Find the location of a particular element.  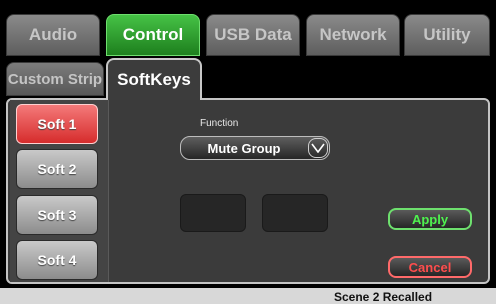

soft-key-4-button: Soft 4 is located at coordinates (57, 260).